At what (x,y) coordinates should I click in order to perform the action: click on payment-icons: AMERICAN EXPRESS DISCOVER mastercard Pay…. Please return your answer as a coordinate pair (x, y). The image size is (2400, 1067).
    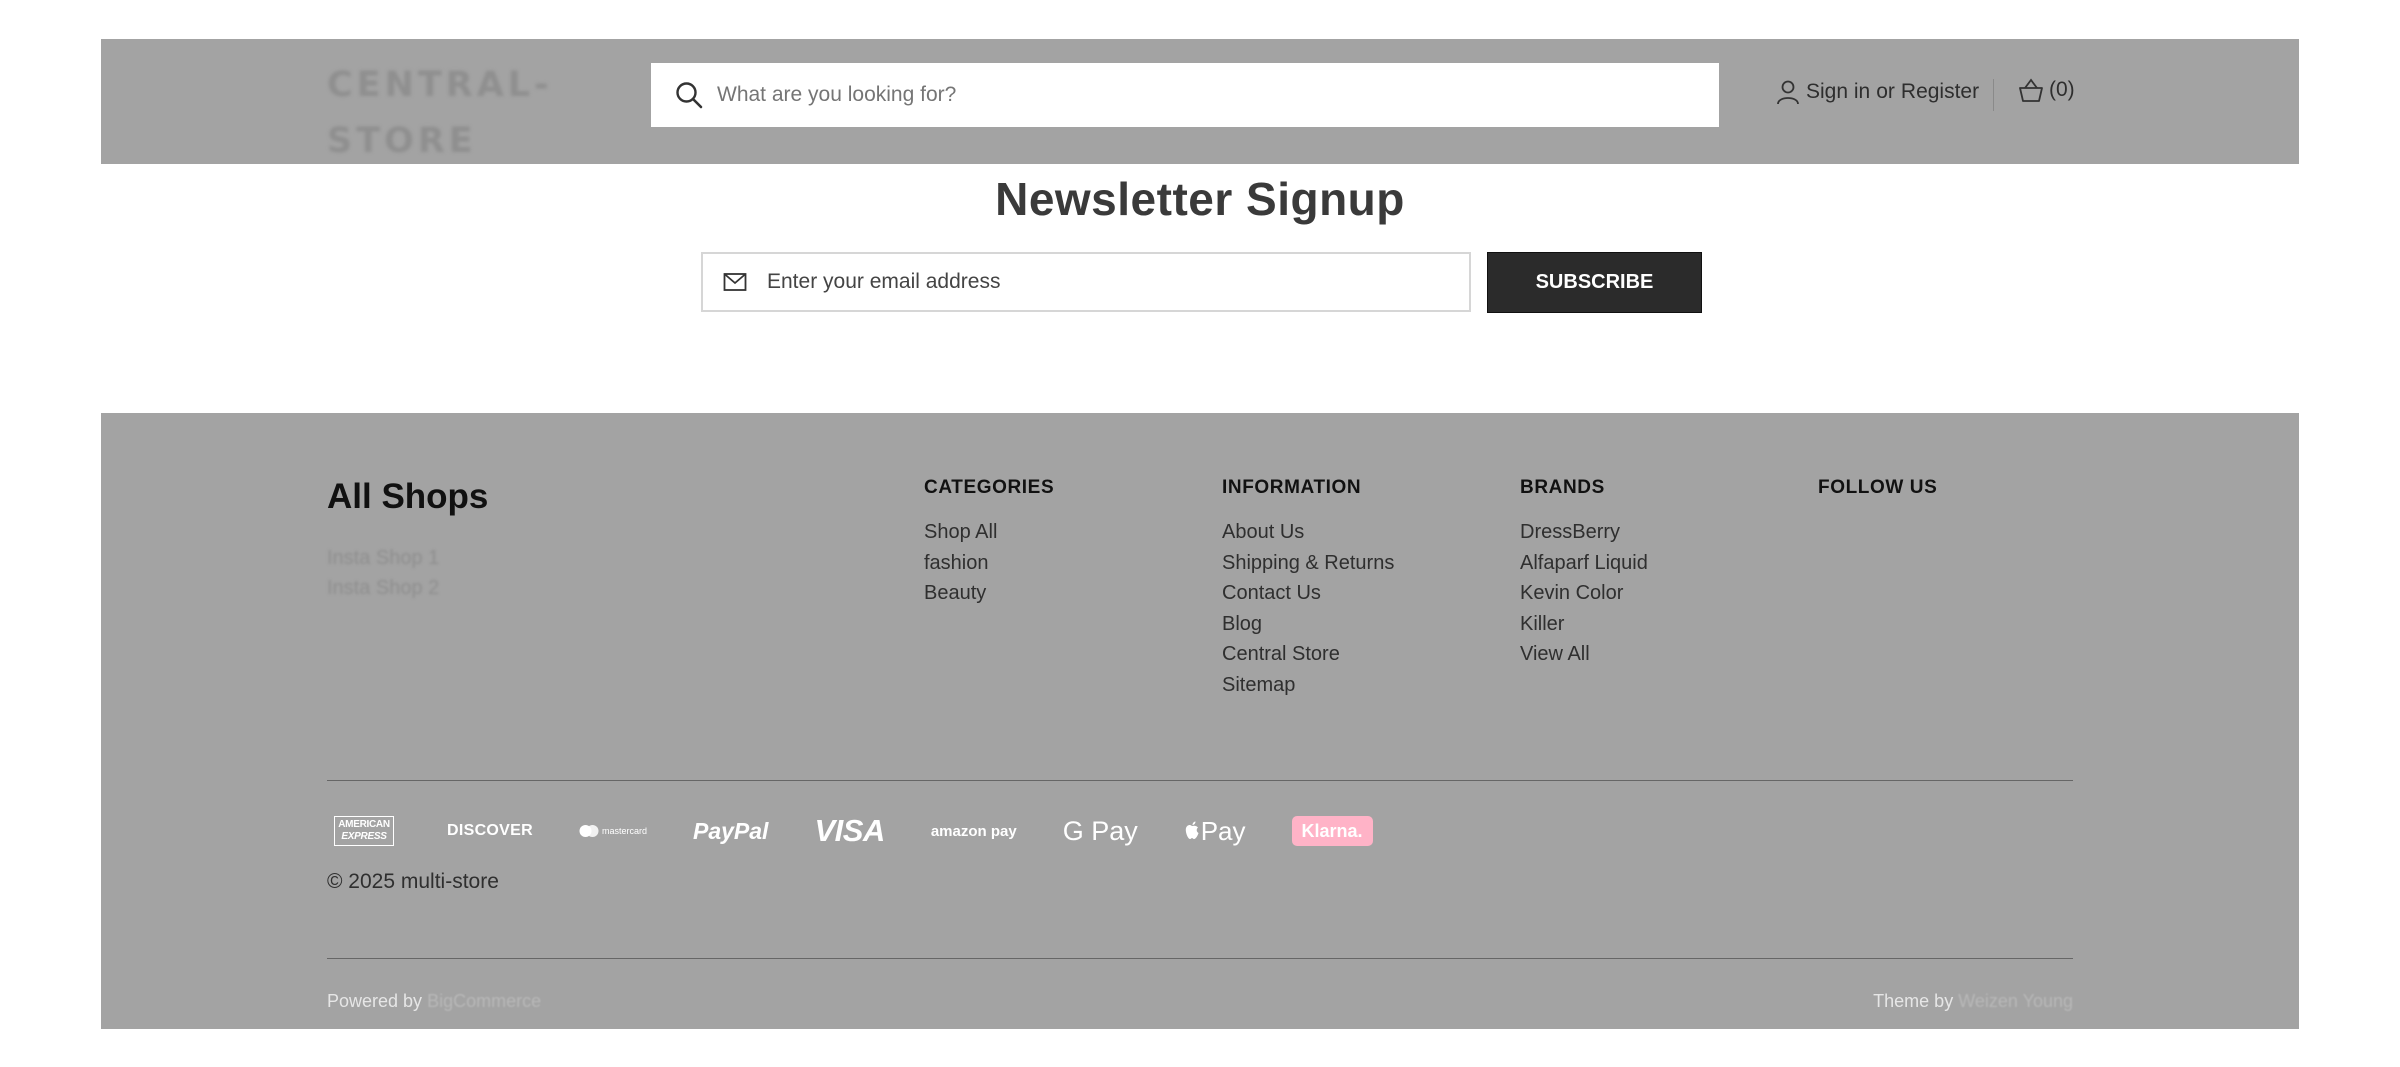
    Looking at the image, I should click on (850, 831).